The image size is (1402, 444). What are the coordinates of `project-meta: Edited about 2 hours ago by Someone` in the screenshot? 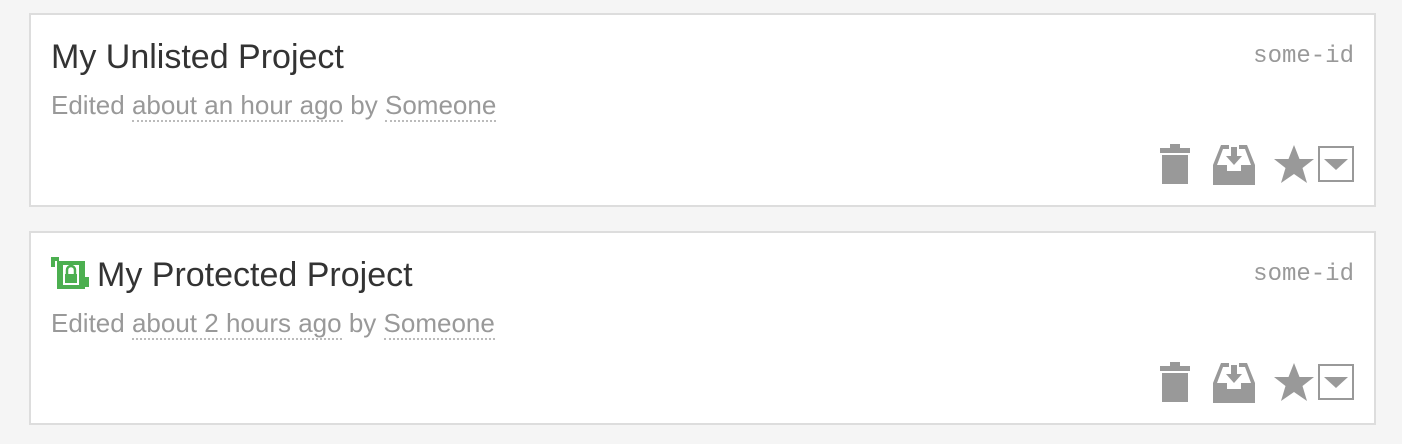 It's located at (273, 323).